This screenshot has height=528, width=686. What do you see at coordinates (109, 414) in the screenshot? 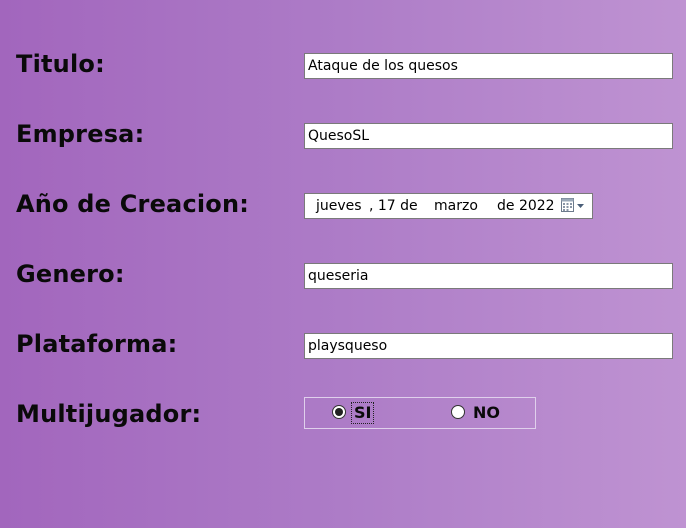
I see `multijugador-label: Multijugador:` at bounding box center [109, 414].